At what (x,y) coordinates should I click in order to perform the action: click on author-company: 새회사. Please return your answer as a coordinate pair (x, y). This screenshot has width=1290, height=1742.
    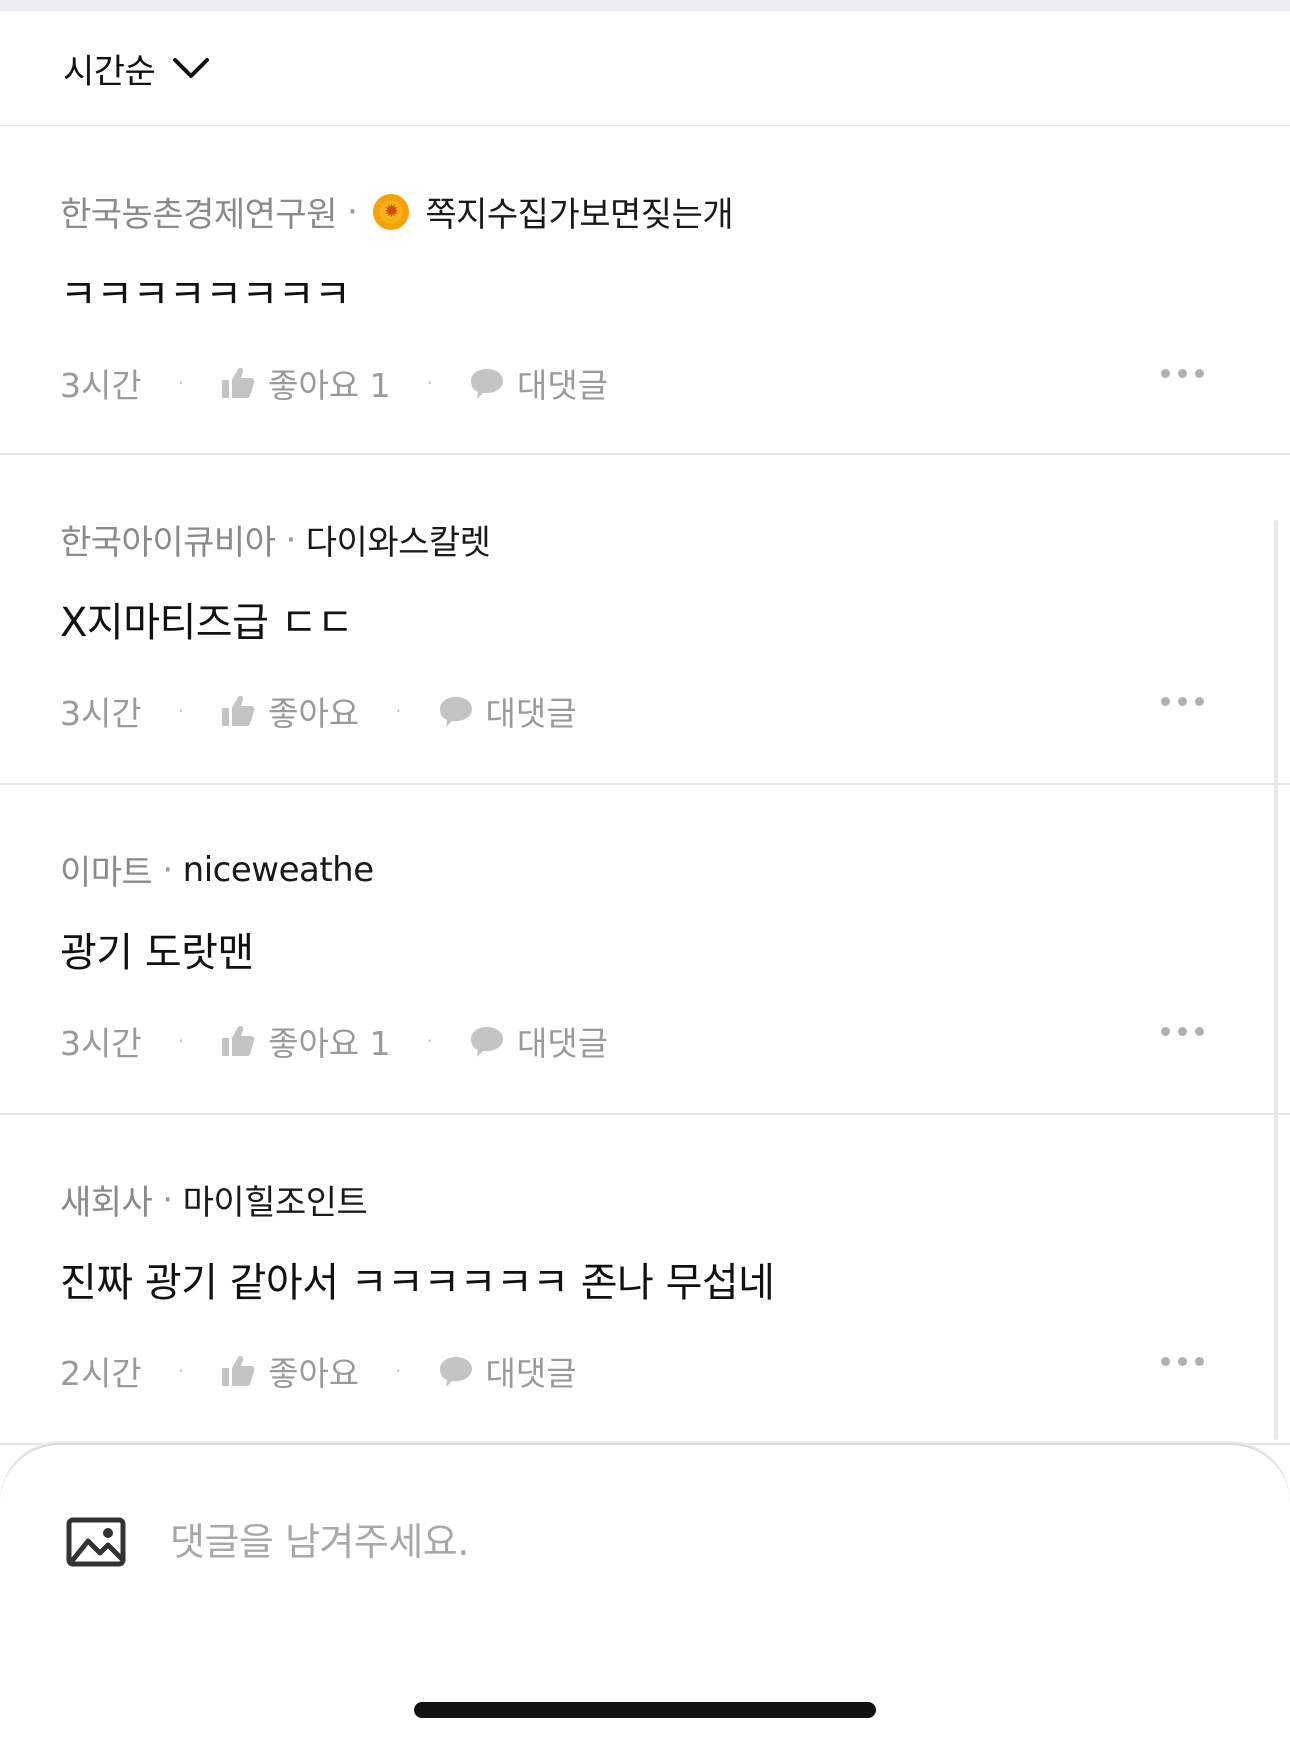
    Looking at the image, I should click on (106, 1203).